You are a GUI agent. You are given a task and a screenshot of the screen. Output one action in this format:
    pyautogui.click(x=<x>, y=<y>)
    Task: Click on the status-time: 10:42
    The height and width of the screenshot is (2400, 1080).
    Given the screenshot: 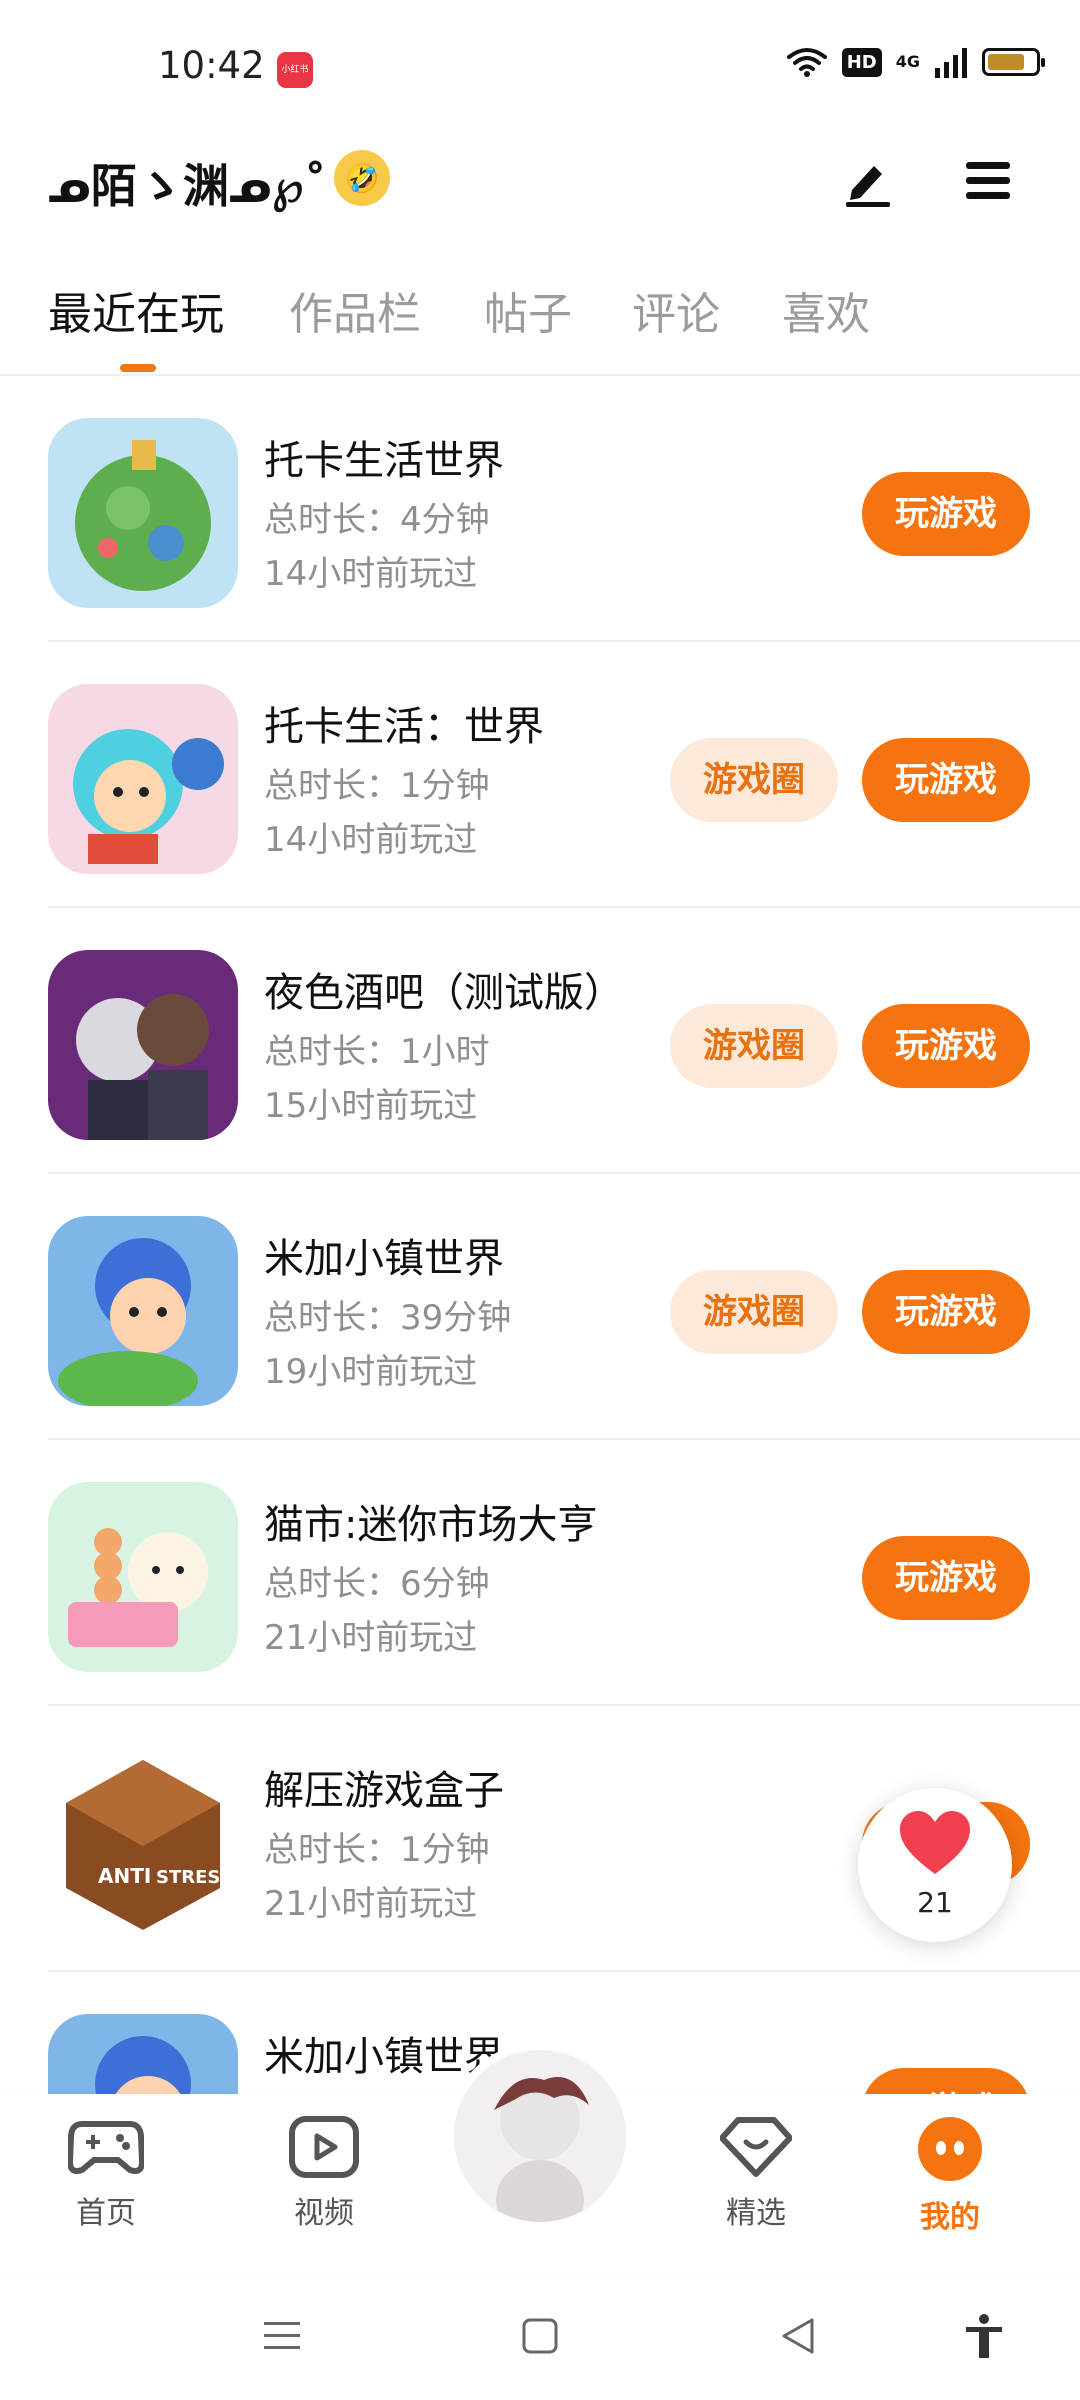 What is the action you would take?
    pyautogui.click(x=211, y=65)
    